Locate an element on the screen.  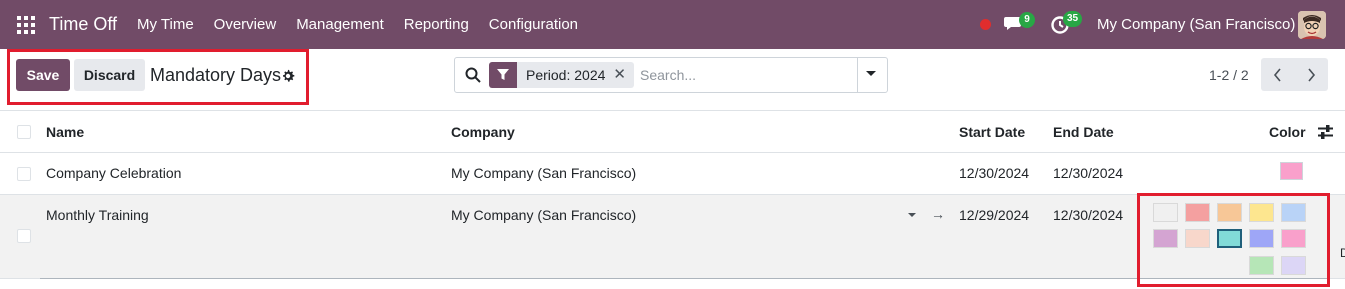
facet-label: Period: 2024 ✕ is located at coordinates (575, 75).